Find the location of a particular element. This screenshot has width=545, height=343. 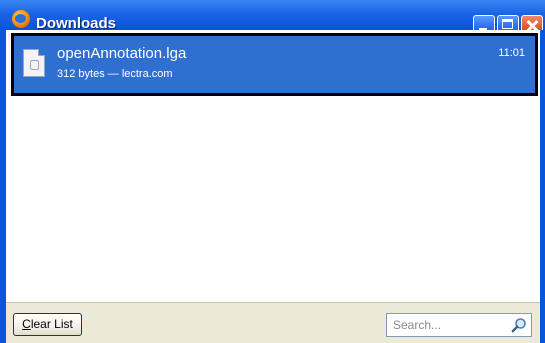

bottom-toolbar: Clear List is located at coordinates (273, 322).